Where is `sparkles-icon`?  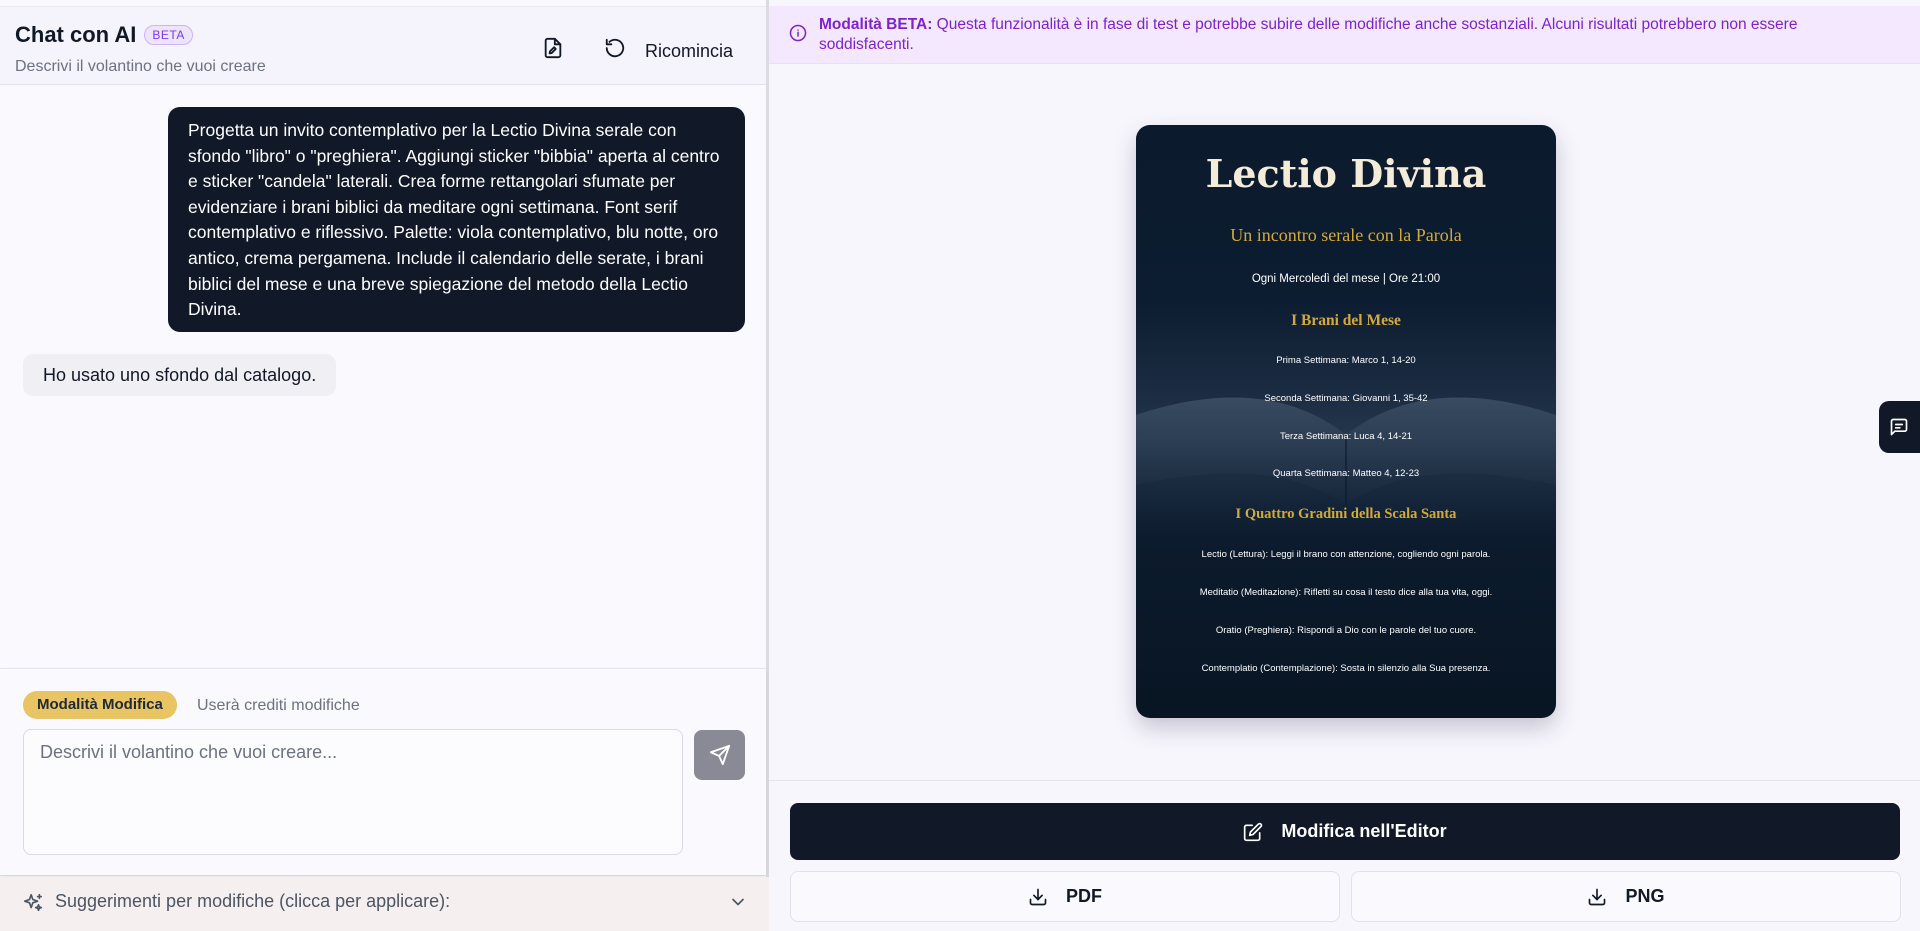 sparkles-icon is located at coordinates (33, 902).